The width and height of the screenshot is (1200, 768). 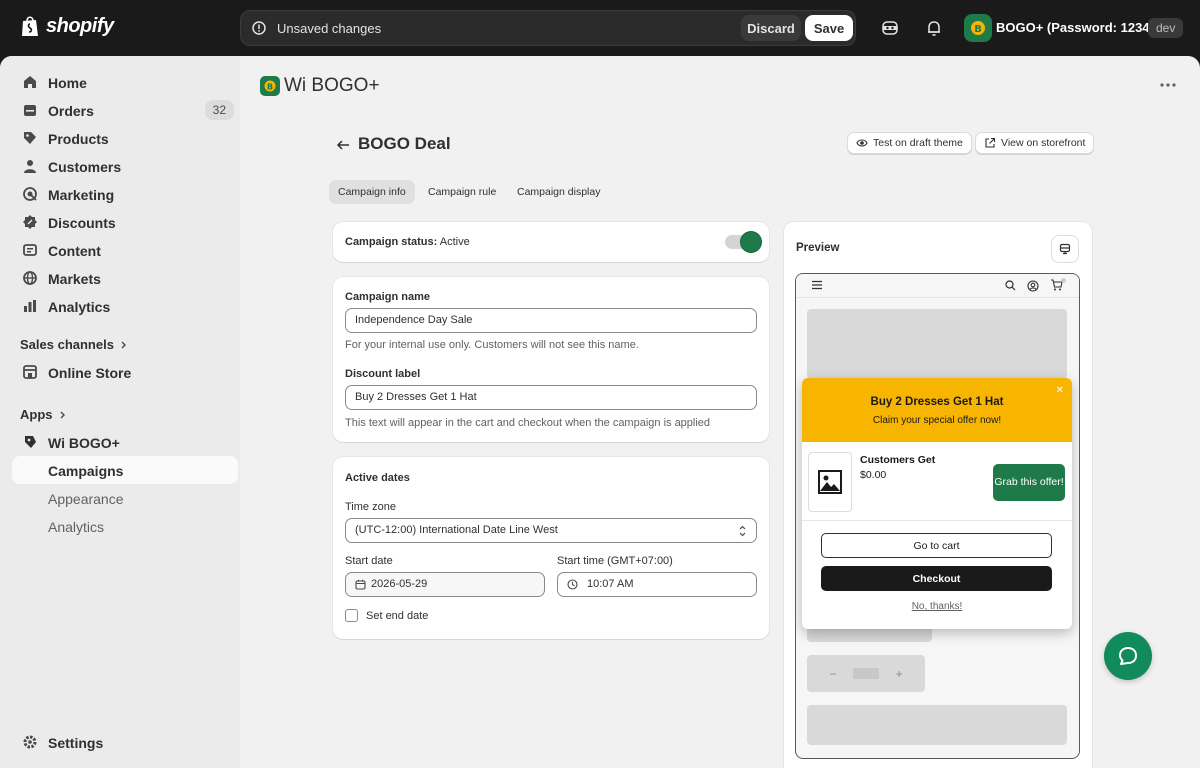 I want to click on app-logo-icon: B, so click(x=270, y=86).